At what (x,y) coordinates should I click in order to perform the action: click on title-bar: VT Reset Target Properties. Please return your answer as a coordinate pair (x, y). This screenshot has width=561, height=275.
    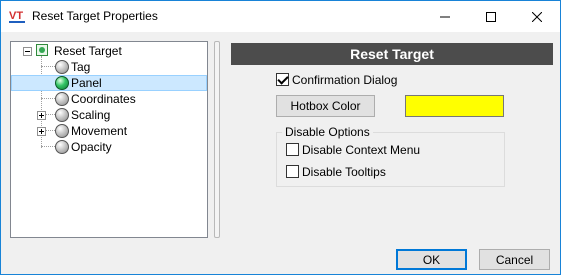
    Looking at the image, I should click on (280, 16).